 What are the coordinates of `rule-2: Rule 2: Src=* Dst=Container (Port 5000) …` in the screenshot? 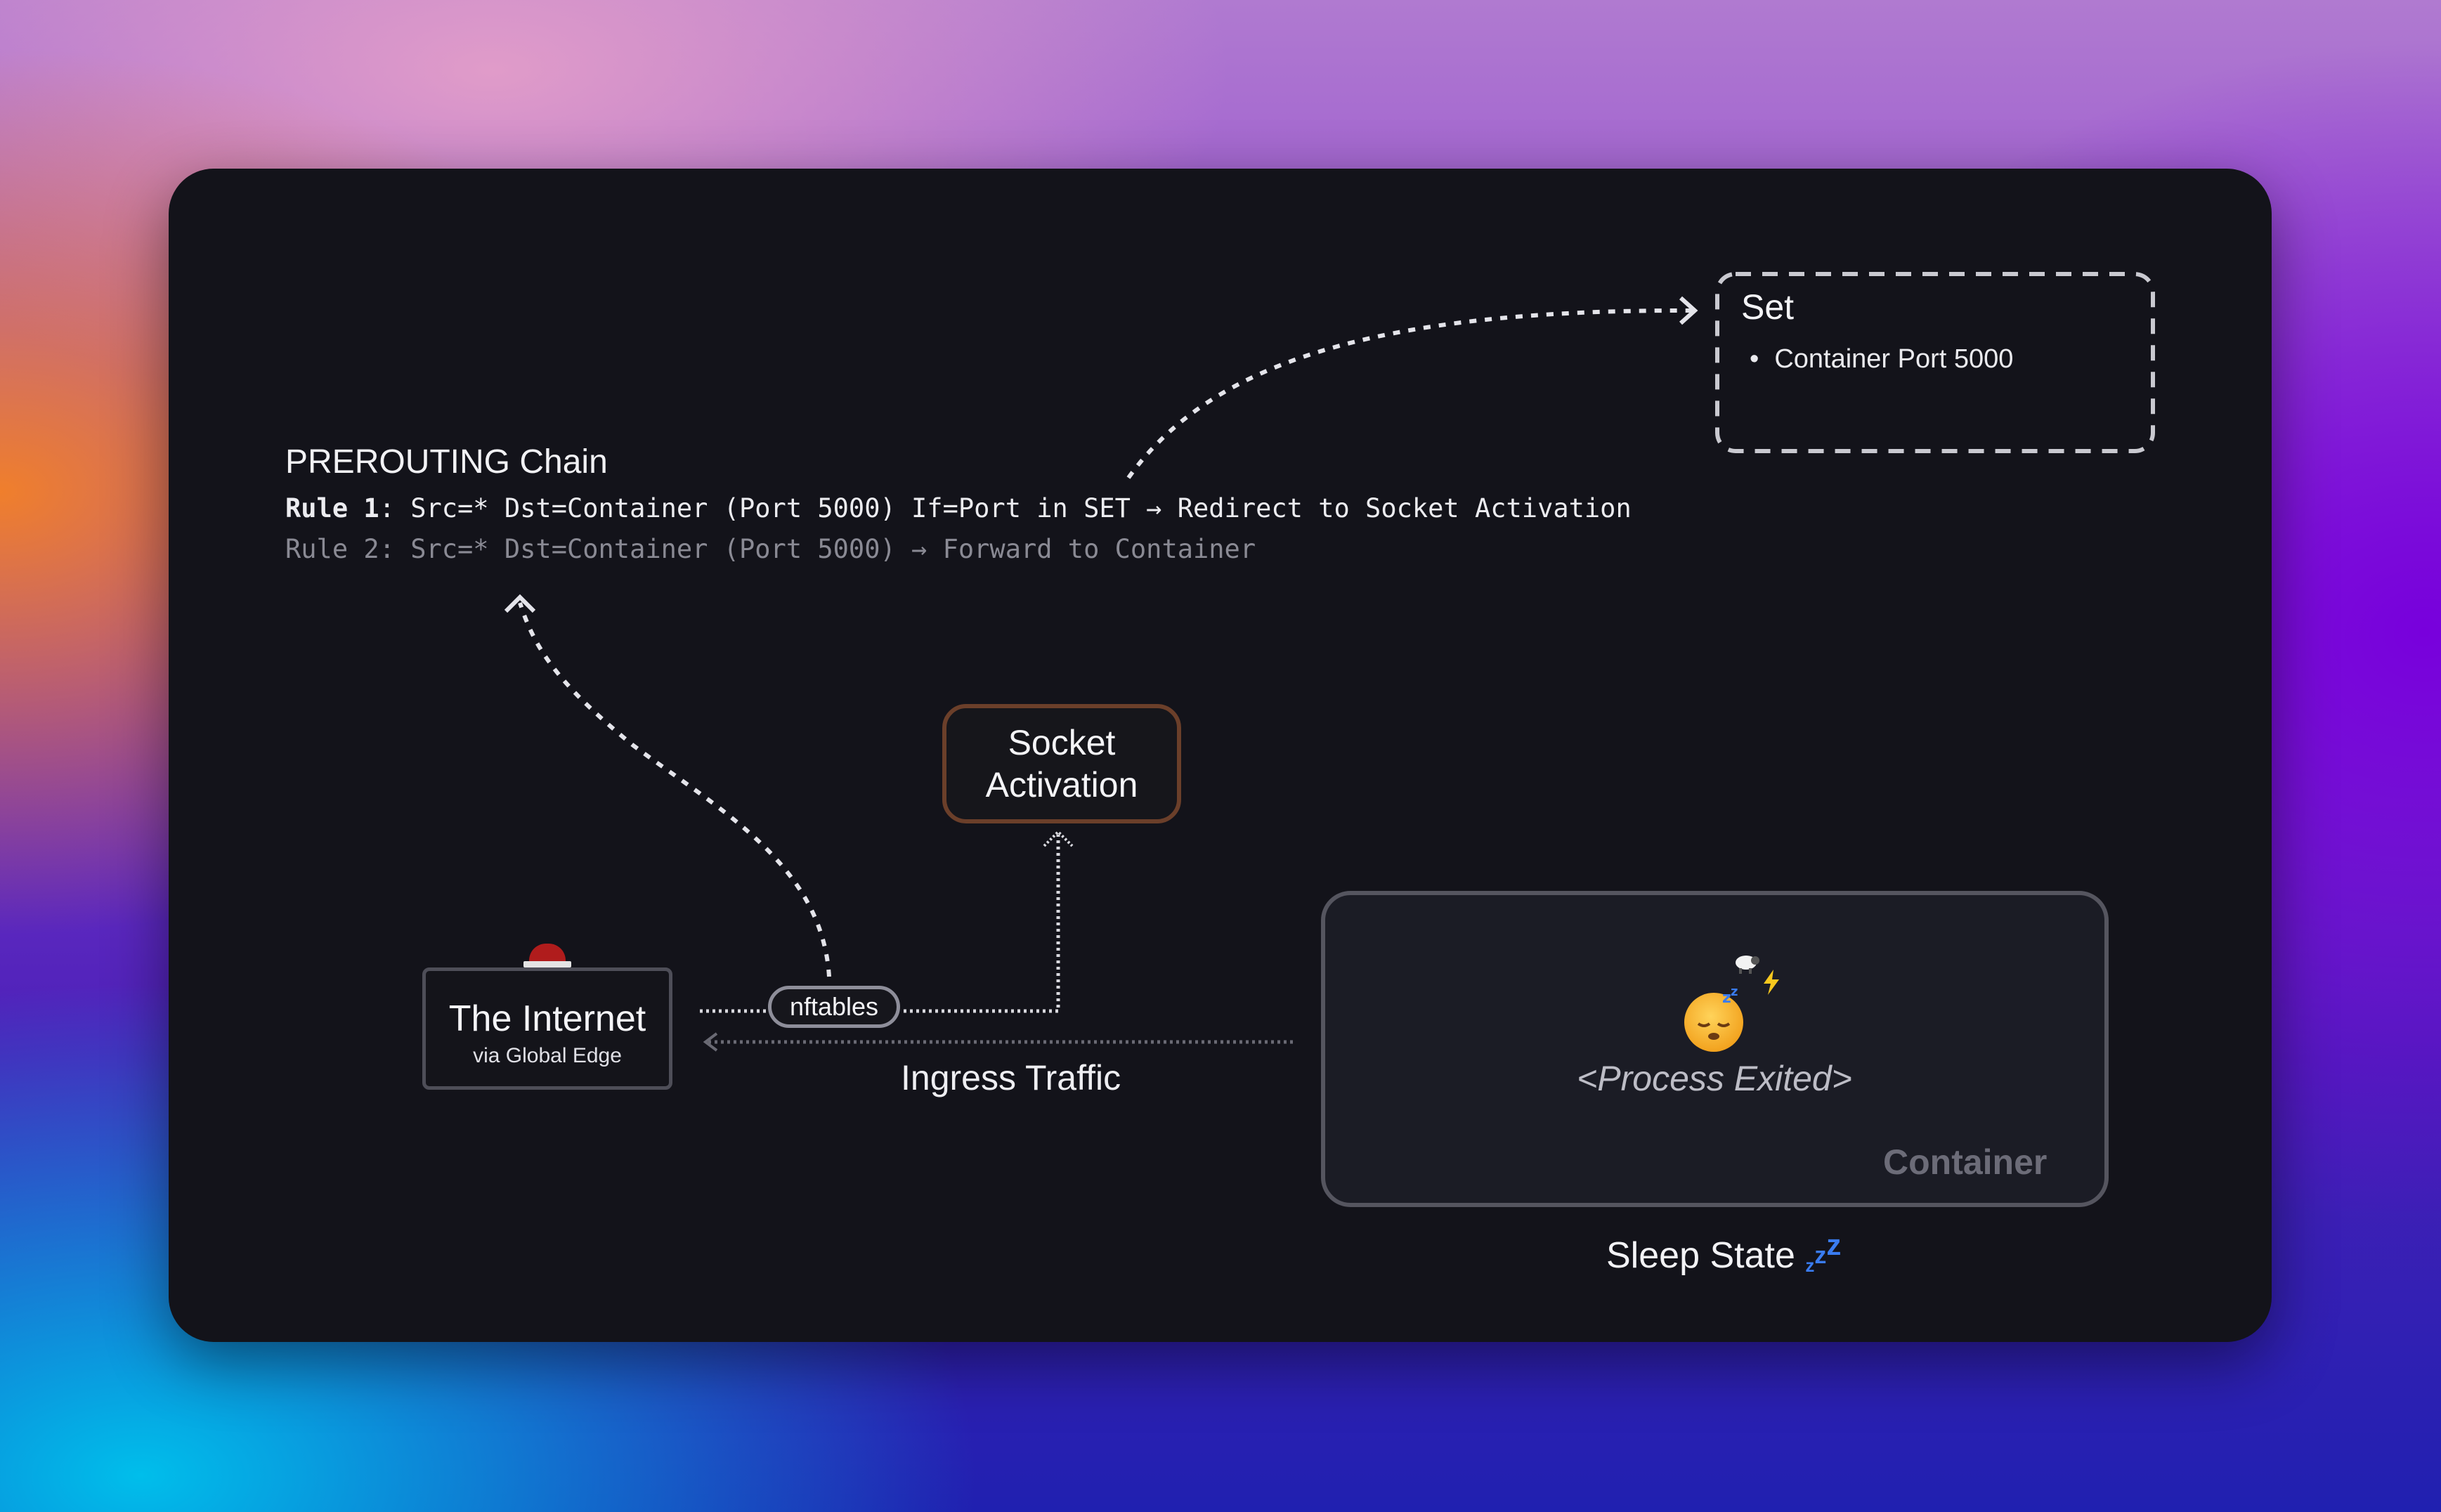 It's located at (770, 549).